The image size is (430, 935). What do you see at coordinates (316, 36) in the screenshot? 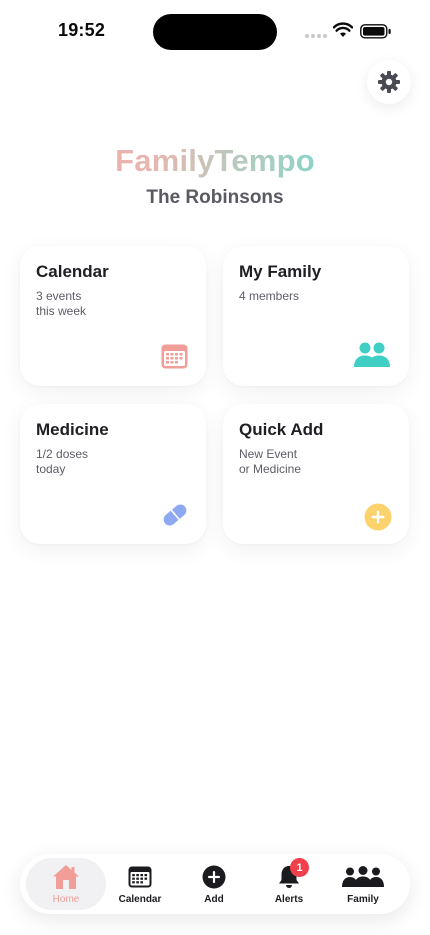
I see `cellular-signal-icon` at bounding box center [316, 36].